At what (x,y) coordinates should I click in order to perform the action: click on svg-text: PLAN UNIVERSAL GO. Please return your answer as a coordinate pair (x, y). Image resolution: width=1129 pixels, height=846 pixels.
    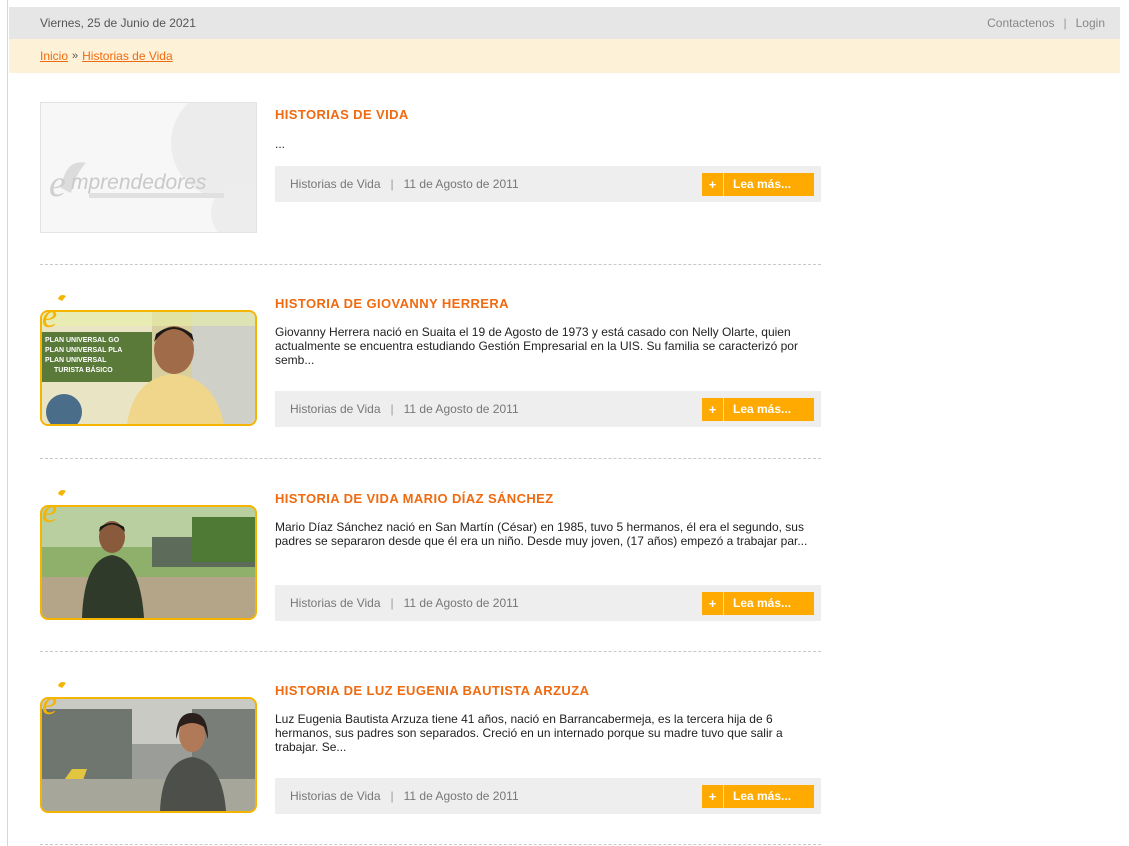
    Looking at the image, I should click on (82, 340).